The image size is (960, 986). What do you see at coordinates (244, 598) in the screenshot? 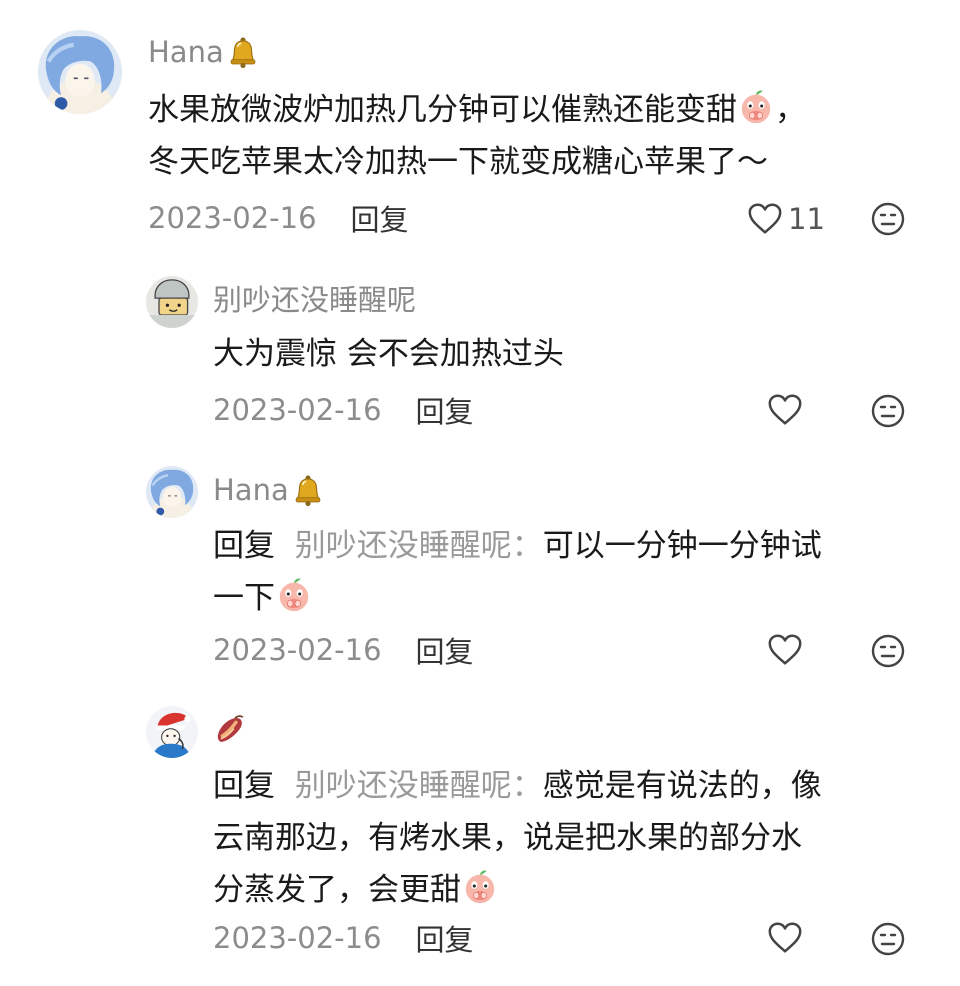
I see `comment-text-line-2: 一下` at bounding box center [244, 598].